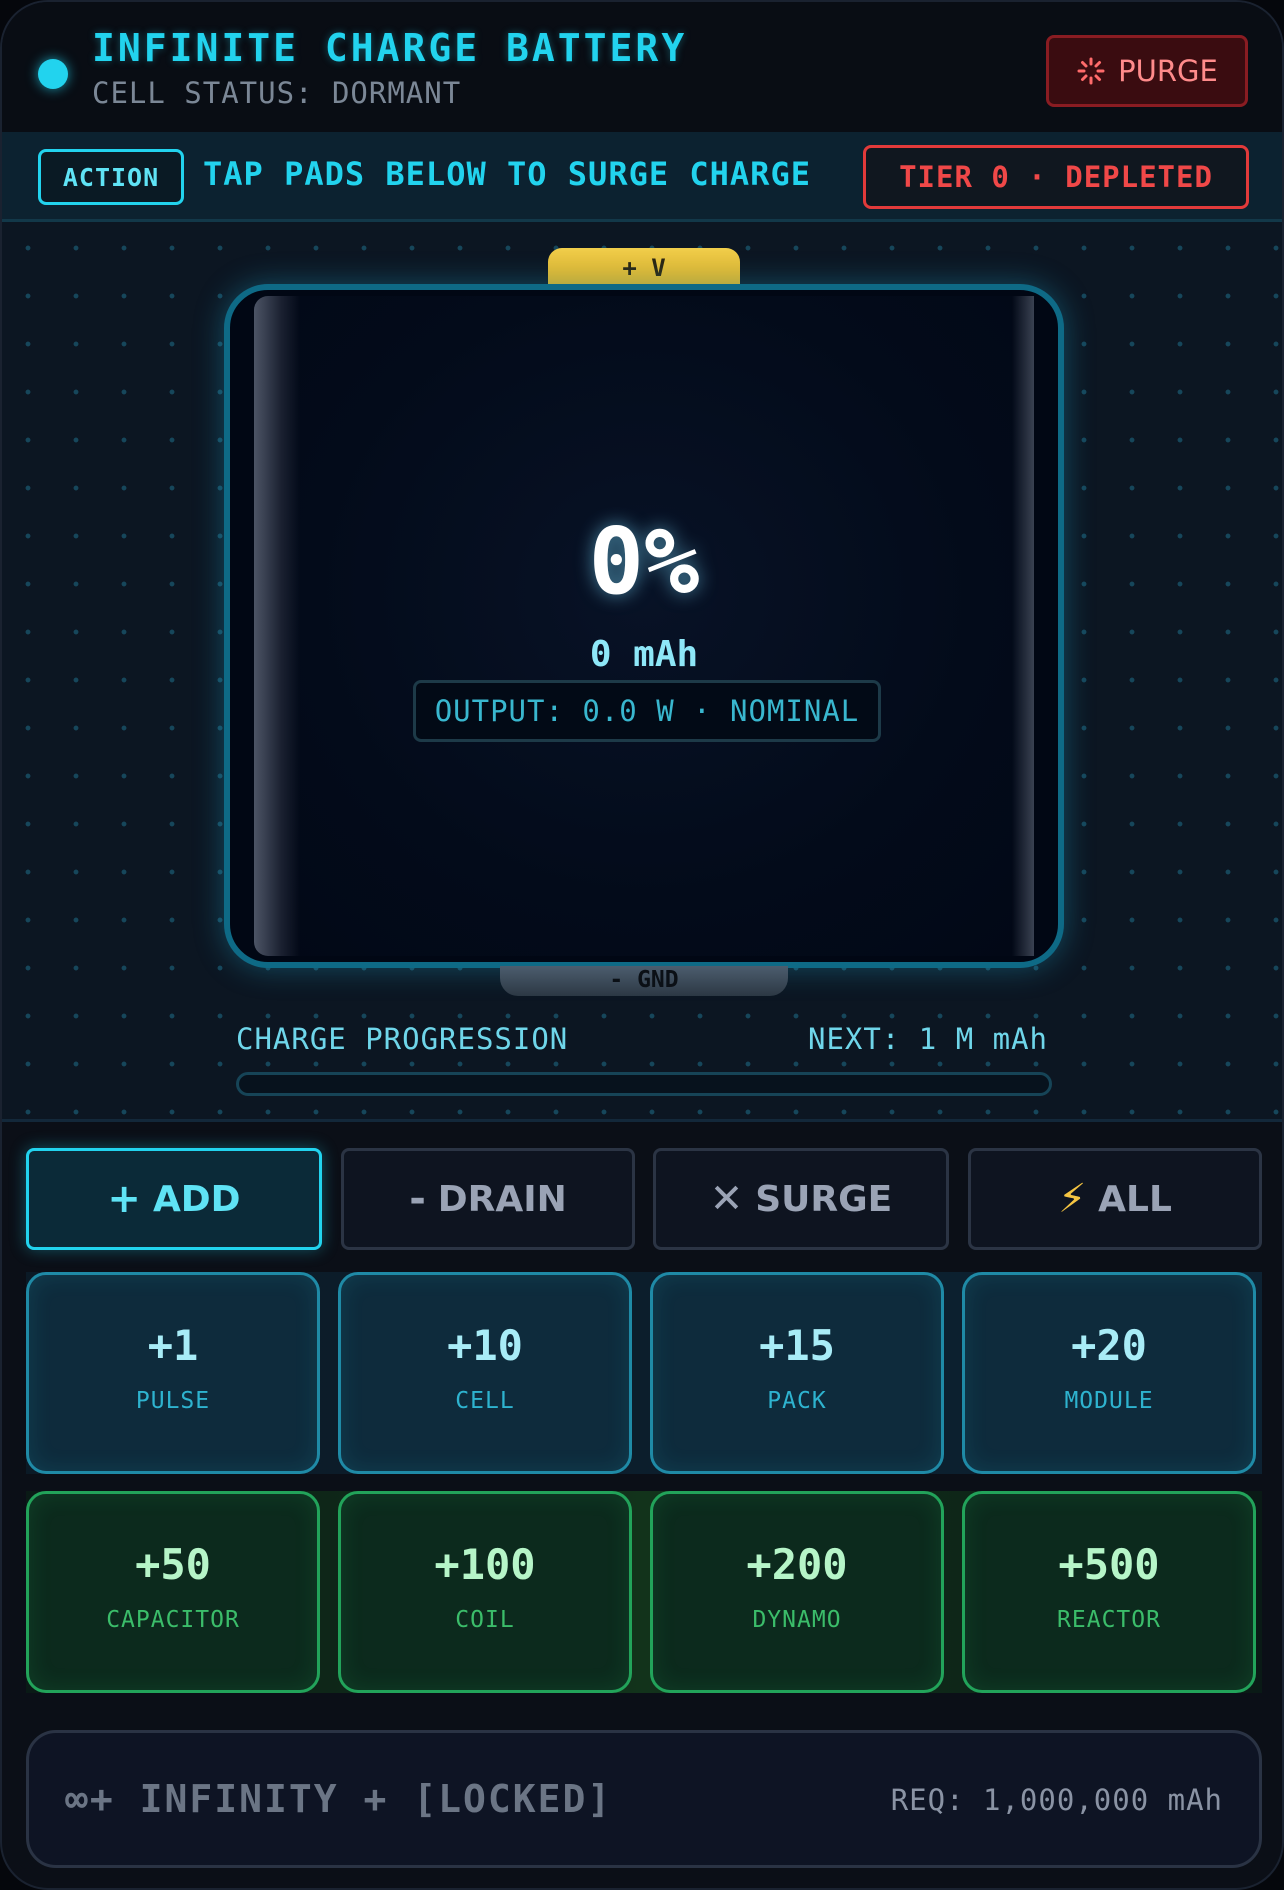 Image resolution: width=1284 pixels, height=1890 pixels. Describe the element at coordinates (417, 1199) in the screenshot. I see `minus-icon: -` at that location.